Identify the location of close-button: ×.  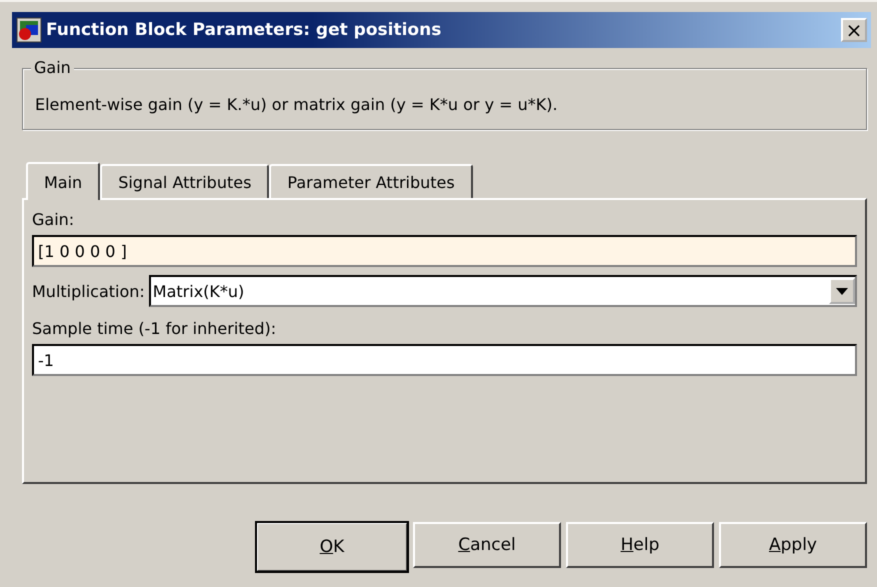
(854, 30).